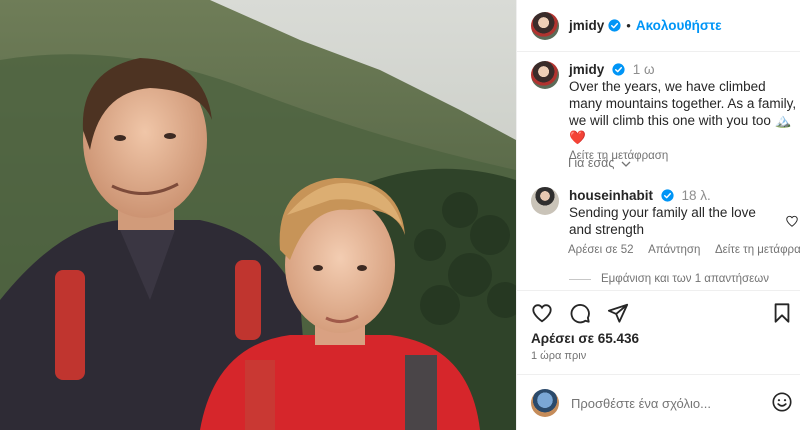  I want to click on caption-time: 1 ω, so click(643, 69).